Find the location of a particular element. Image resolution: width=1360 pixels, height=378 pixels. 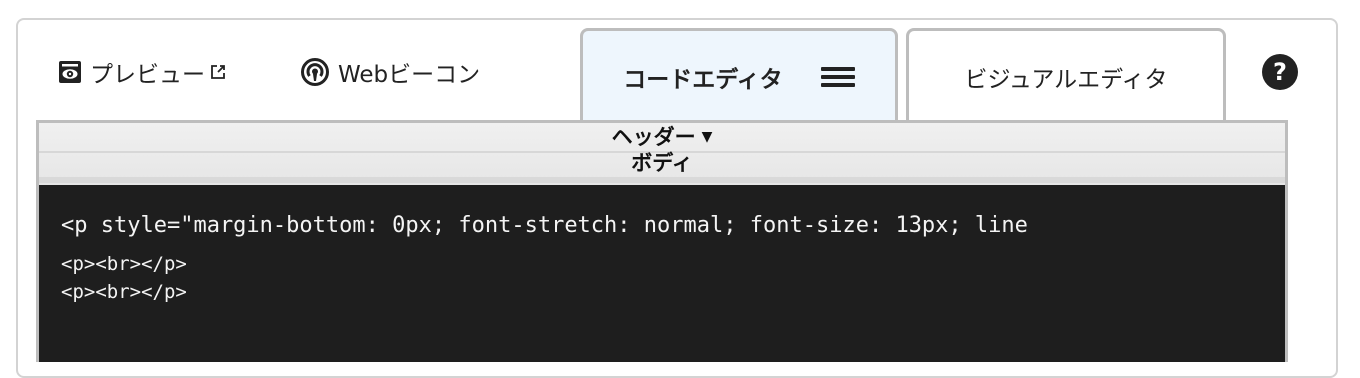

preview-label: プレビュー is located at coordinates (147, 75).